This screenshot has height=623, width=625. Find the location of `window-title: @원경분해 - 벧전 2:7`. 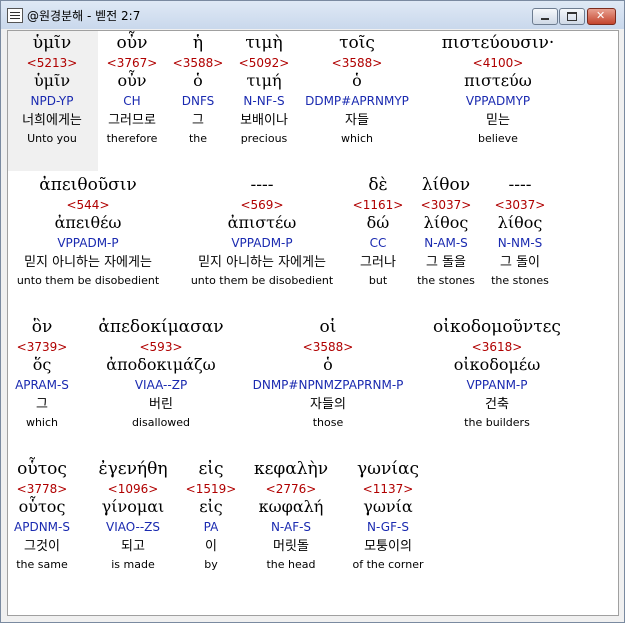

window-title: @원경분해 - 벧전 2:7 is located at coordinates (84, 16).